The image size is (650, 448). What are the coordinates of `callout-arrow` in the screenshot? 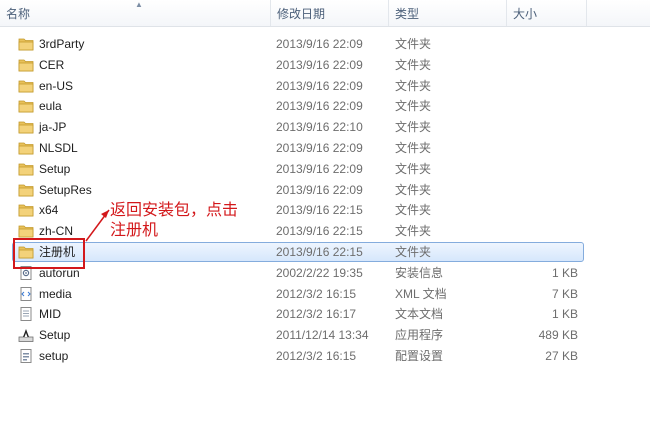 It's located at (97, 225).